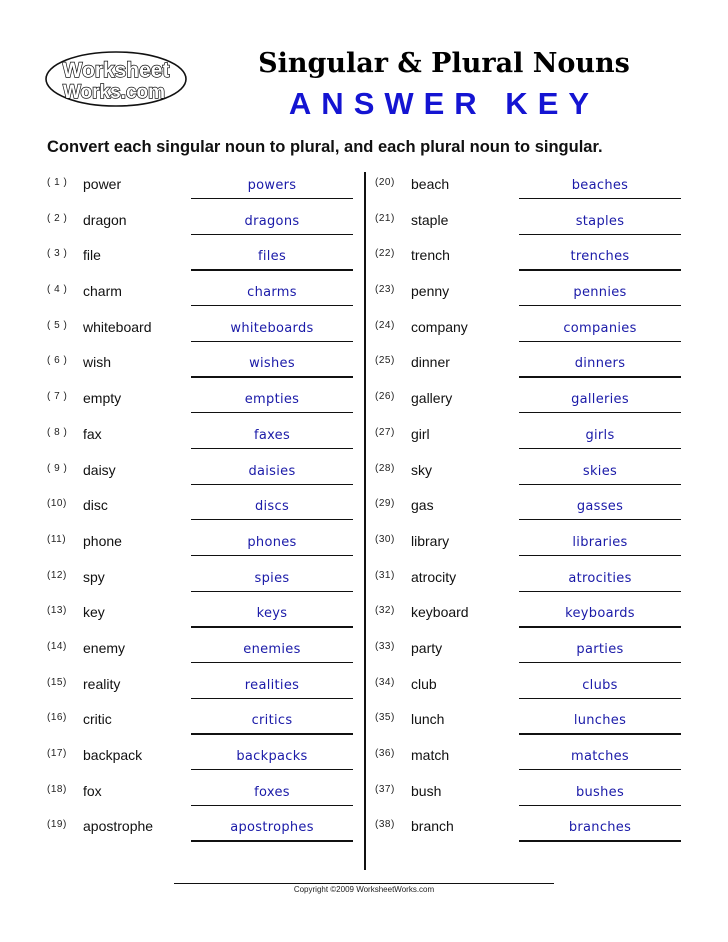 This screenshot has height=942, width=728. I want to click on problem-word: penny, so click(430, 291).